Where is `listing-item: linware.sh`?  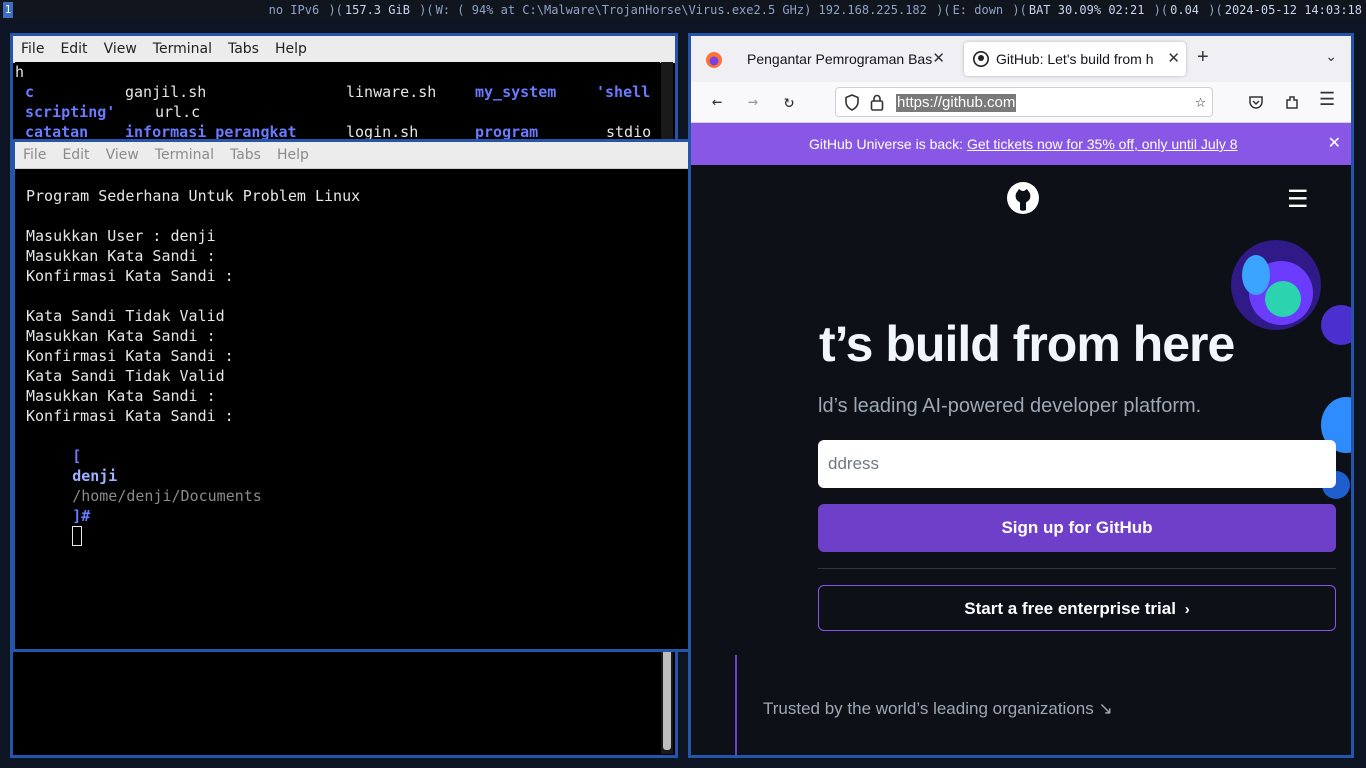
listing-item: linware.sh is located at coordinates (391, 92).